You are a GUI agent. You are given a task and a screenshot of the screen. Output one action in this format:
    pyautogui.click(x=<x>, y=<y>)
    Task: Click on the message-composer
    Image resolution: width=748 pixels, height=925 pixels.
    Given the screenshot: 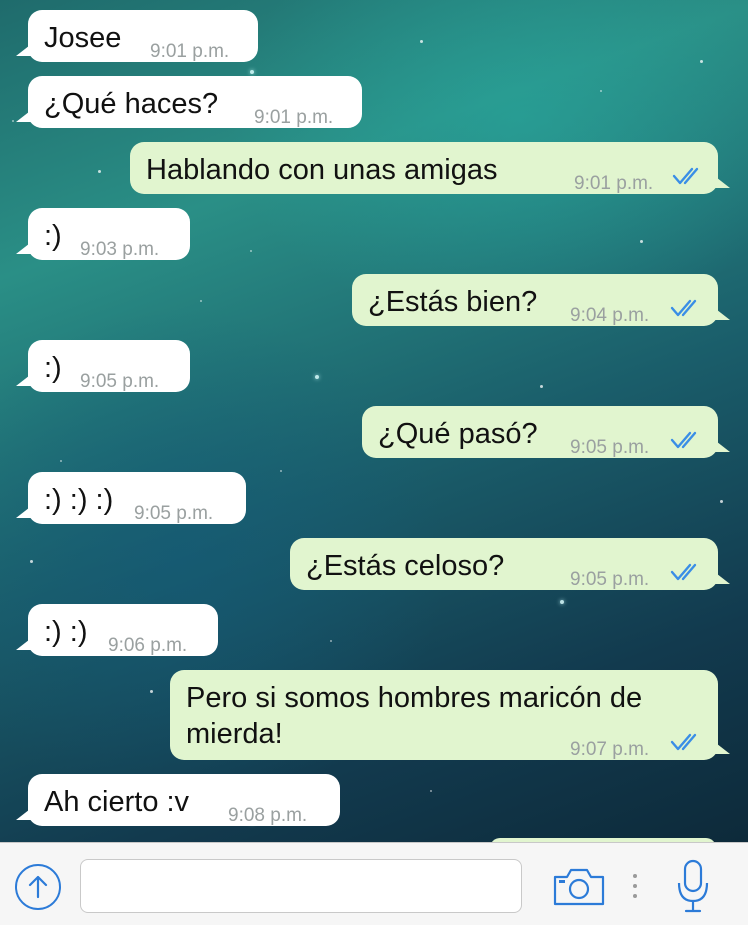 What is the action you would take?
    pyautogui.click(x=374, y=883)
    